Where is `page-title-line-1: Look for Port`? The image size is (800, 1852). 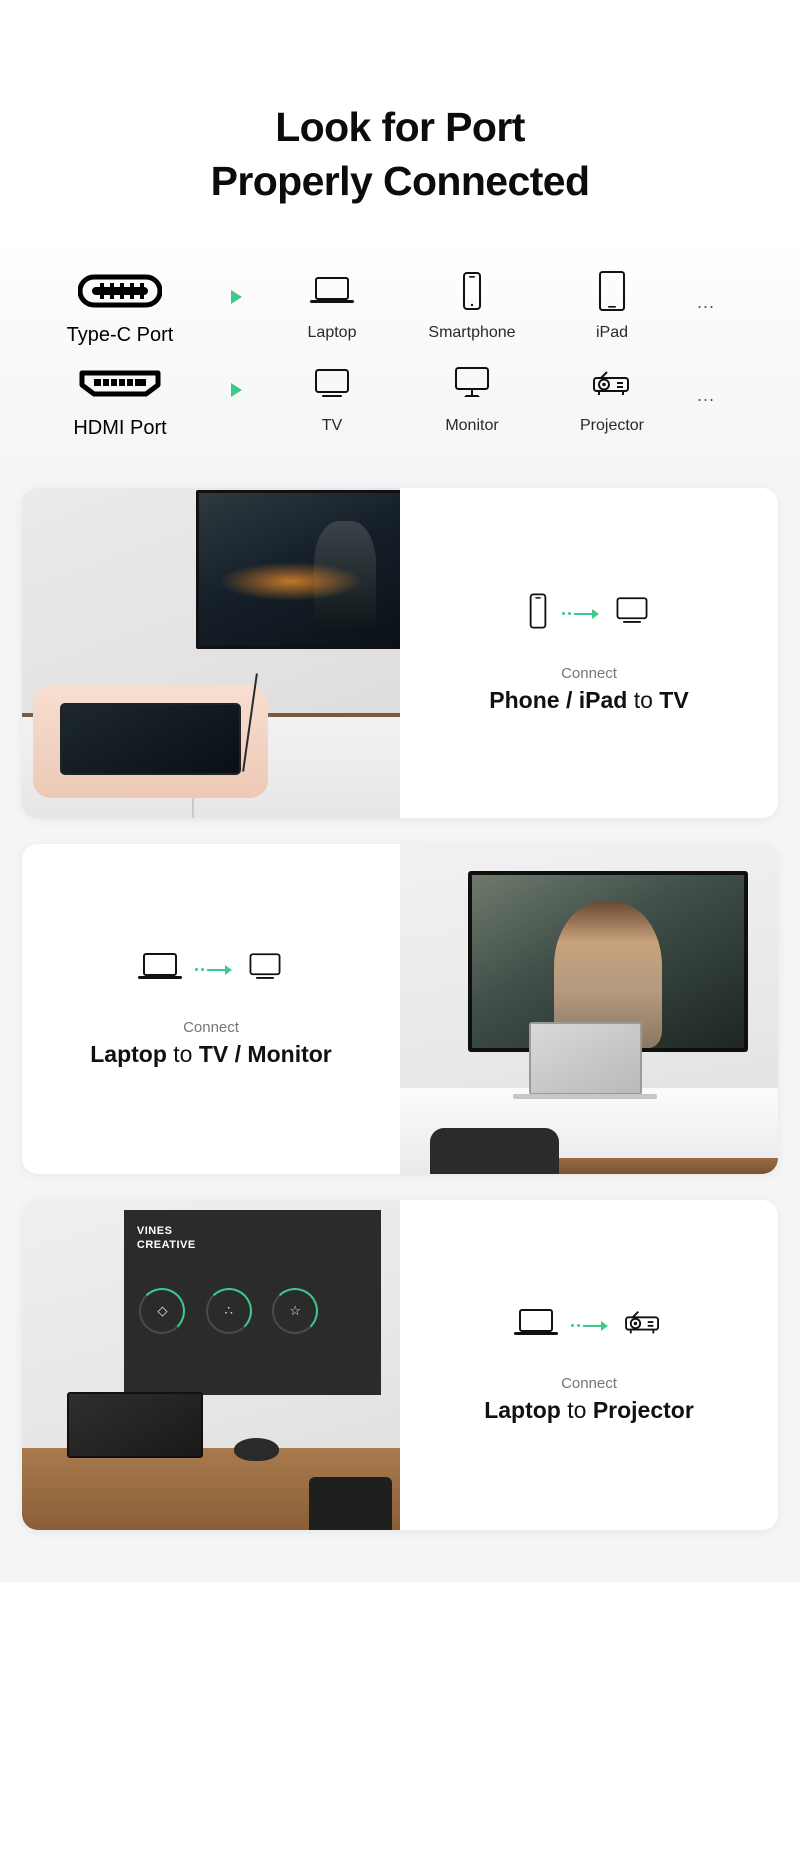
page-title-line-1: Look for Port is located at coordinates (400, 127).